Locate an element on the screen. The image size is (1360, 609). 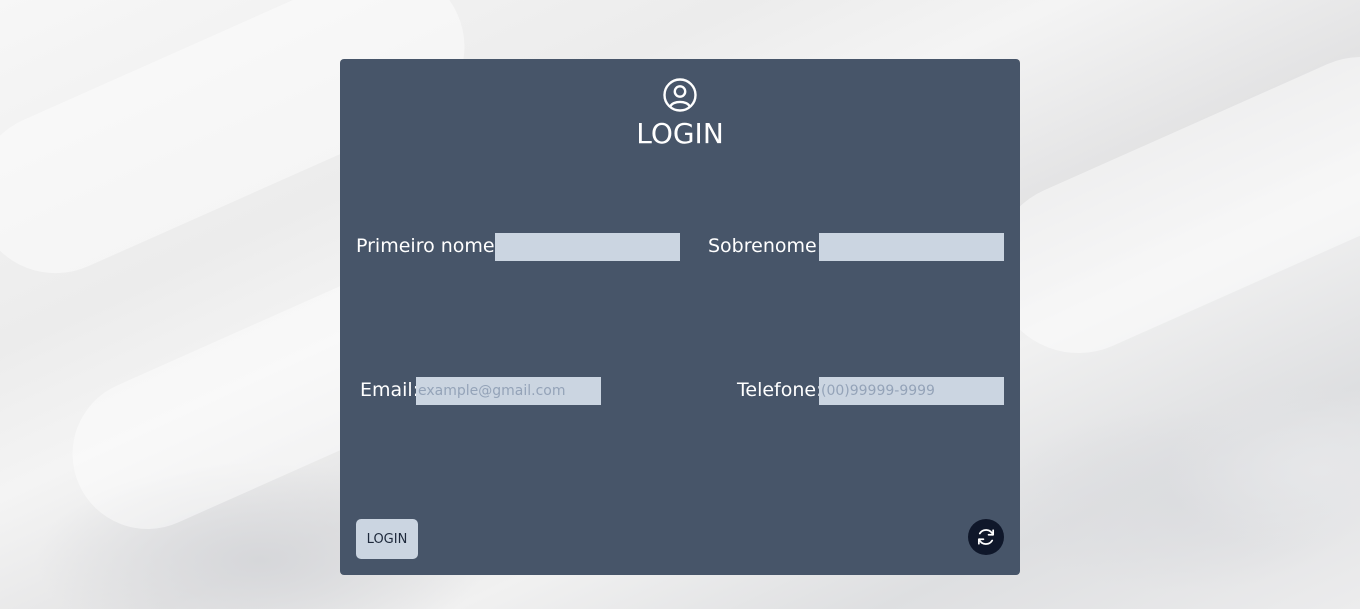
email-label: Email: is located at coordinates (390, 390).